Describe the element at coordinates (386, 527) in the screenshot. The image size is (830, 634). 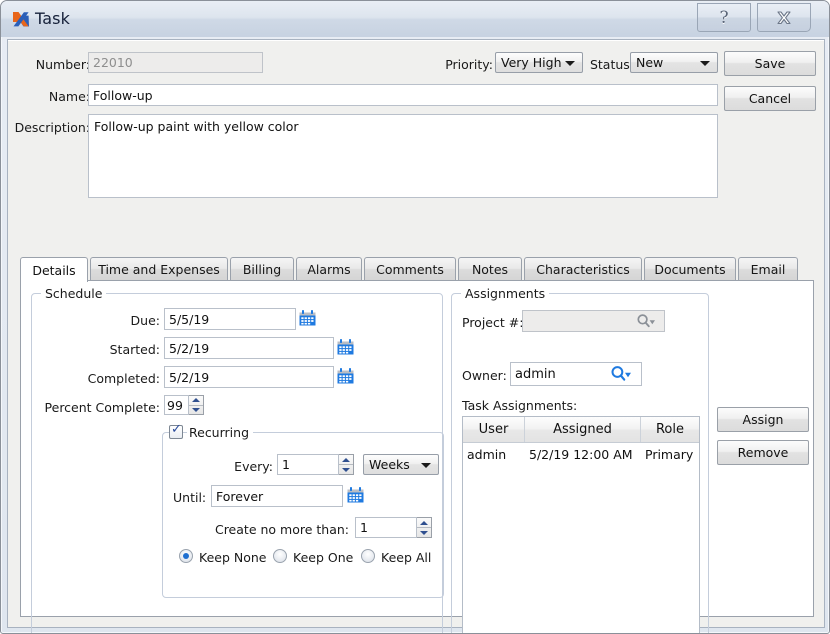
I see `create-no-more-than-input` at that location.